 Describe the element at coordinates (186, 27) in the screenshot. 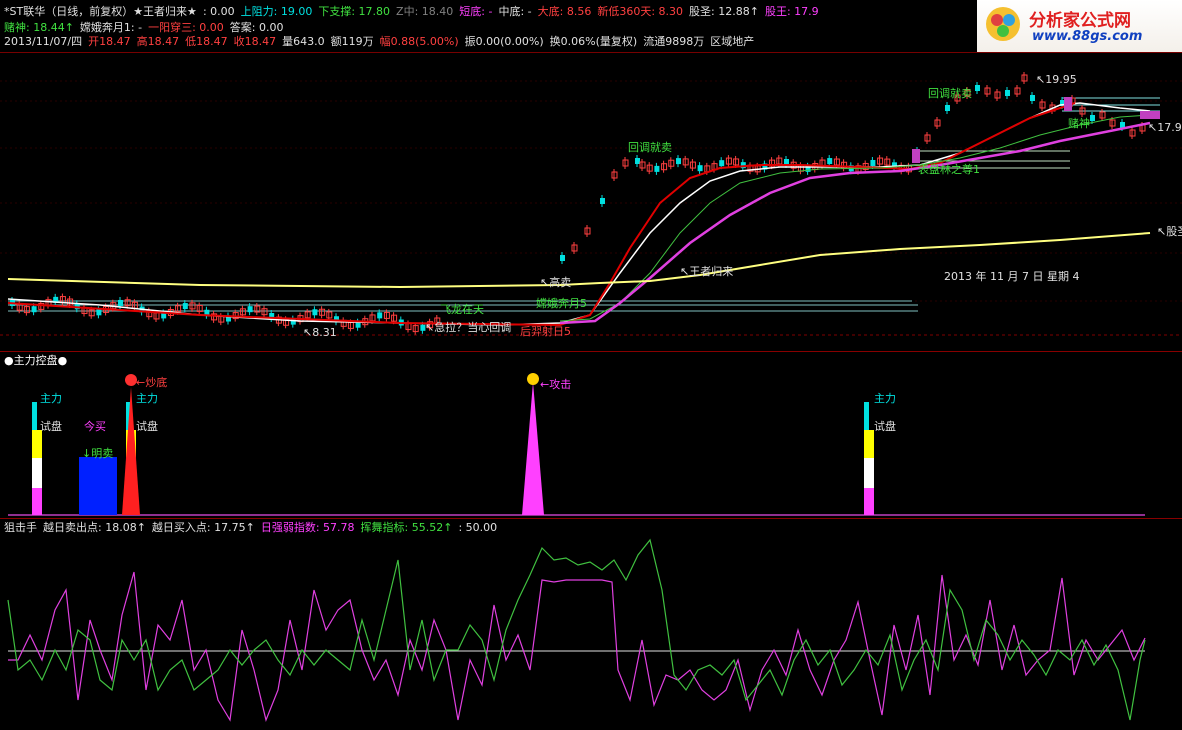

I see `header-field: 一阳穿三: 0.00` at that location.